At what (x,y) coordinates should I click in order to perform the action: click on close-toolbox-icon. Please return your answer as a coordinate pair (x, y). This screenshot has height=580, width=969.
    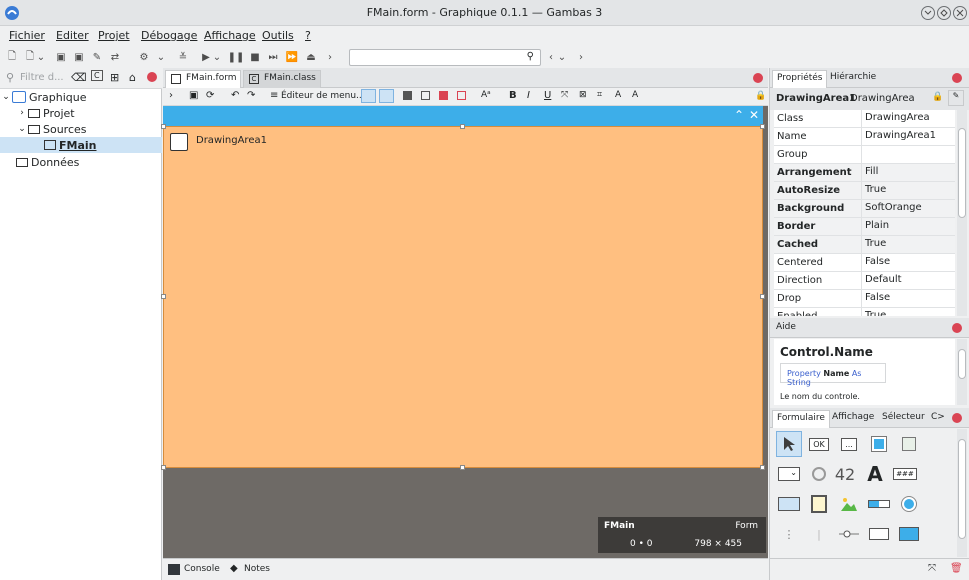
    Looking at the image, I should click on (957, 418).